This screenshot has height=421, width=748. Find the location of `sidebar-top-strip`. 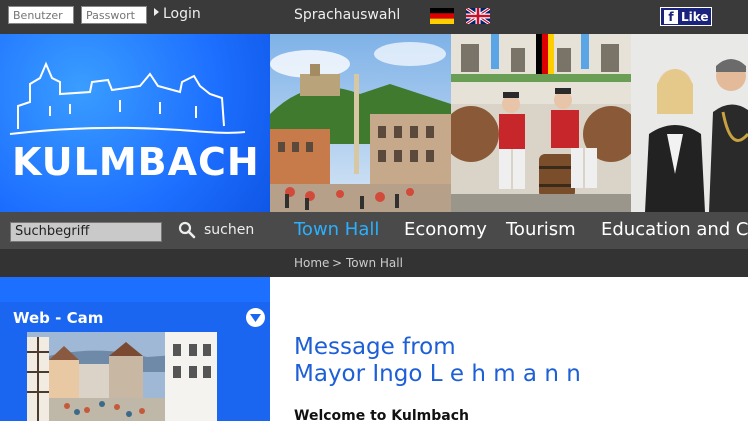

sidebar-top-strip is located at coordinates (135, 289).